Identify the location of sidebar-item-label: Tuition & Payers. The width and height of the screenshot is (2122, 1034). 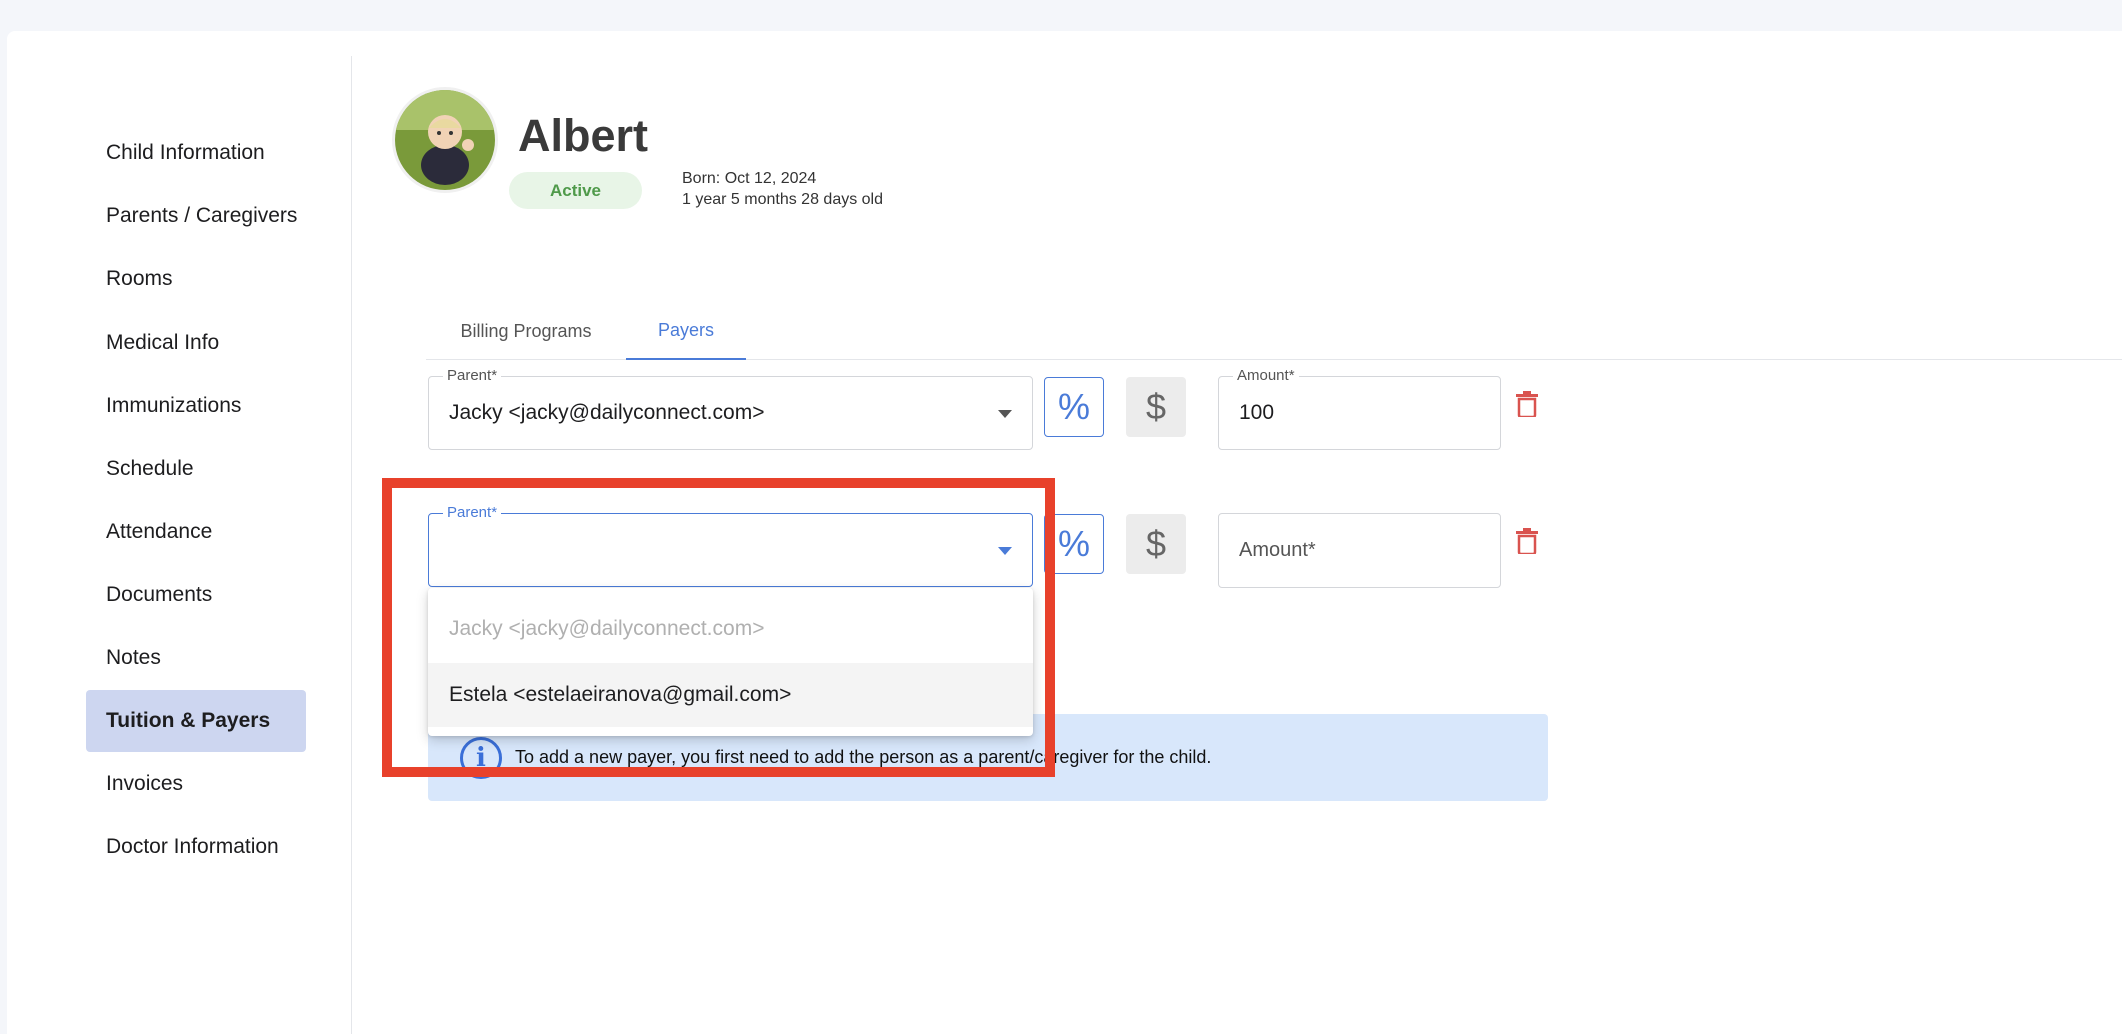
(188, 720).